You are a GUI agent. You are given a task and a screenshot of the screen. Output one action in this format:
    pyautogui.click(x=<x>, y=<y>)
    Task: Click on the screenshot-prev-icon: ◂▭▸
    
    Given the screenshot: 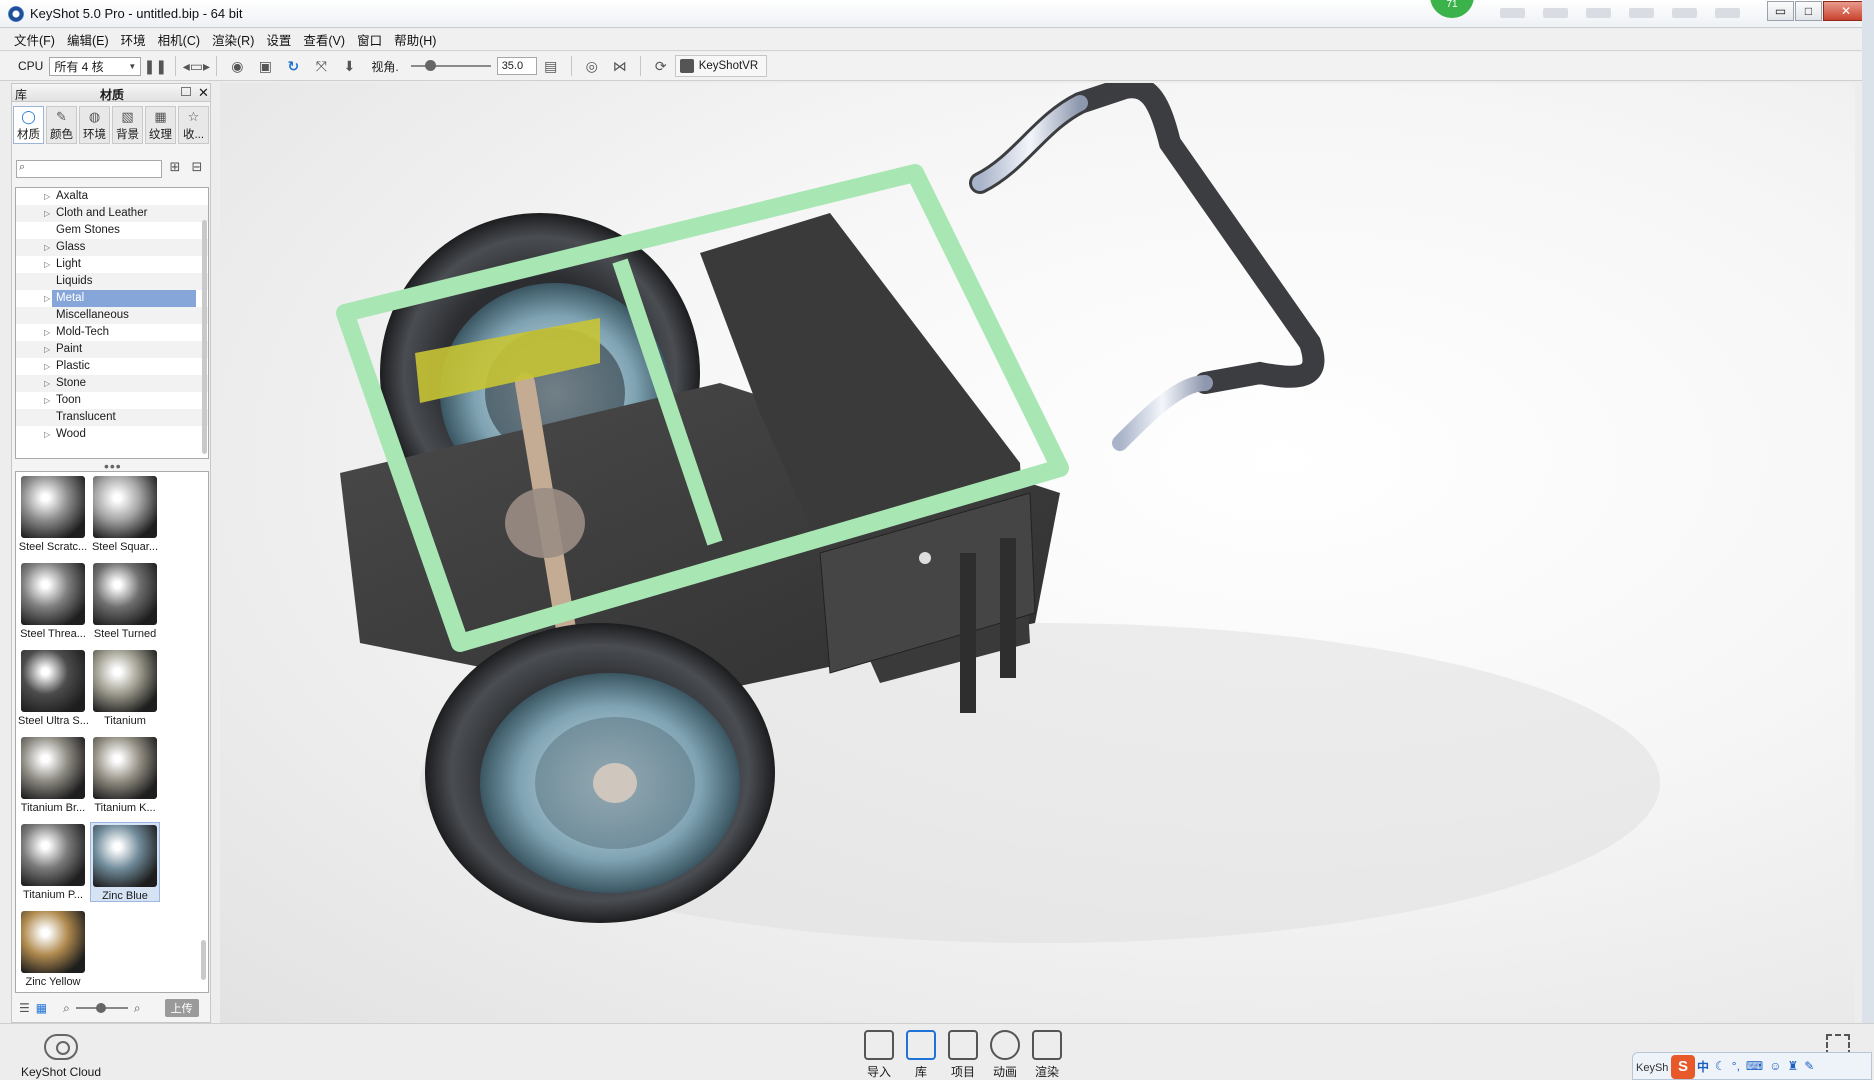 What is the action you would take?
    pyautogui.click(x=196, y=66)
    